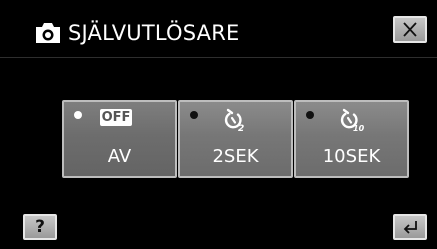 The image size is (437, 249). What do you see at coordinates (351, 139) in the screenshot?
I see `option-10sek: 10 10SEK` at bounding box center [351, 139].